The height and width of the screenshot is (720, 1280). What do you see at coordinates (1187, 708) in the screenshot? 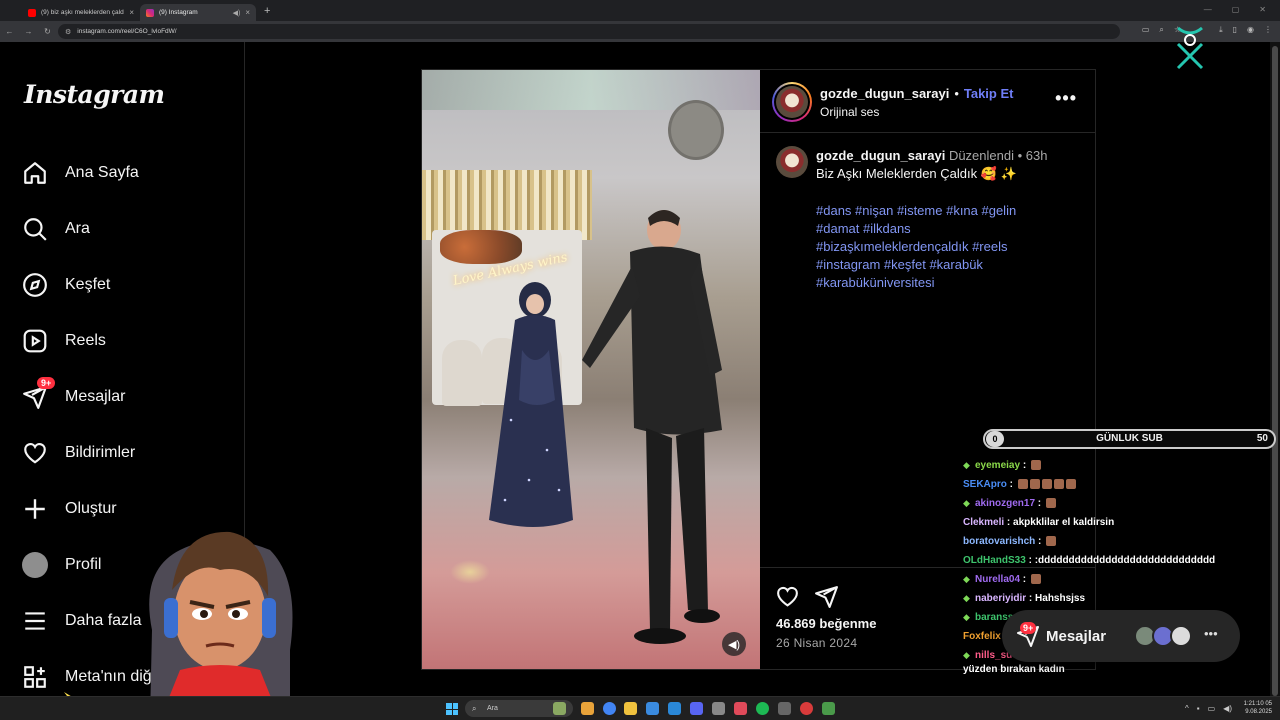
I see `chevron-up-icon: ^` at bounding box center [1187, 708].